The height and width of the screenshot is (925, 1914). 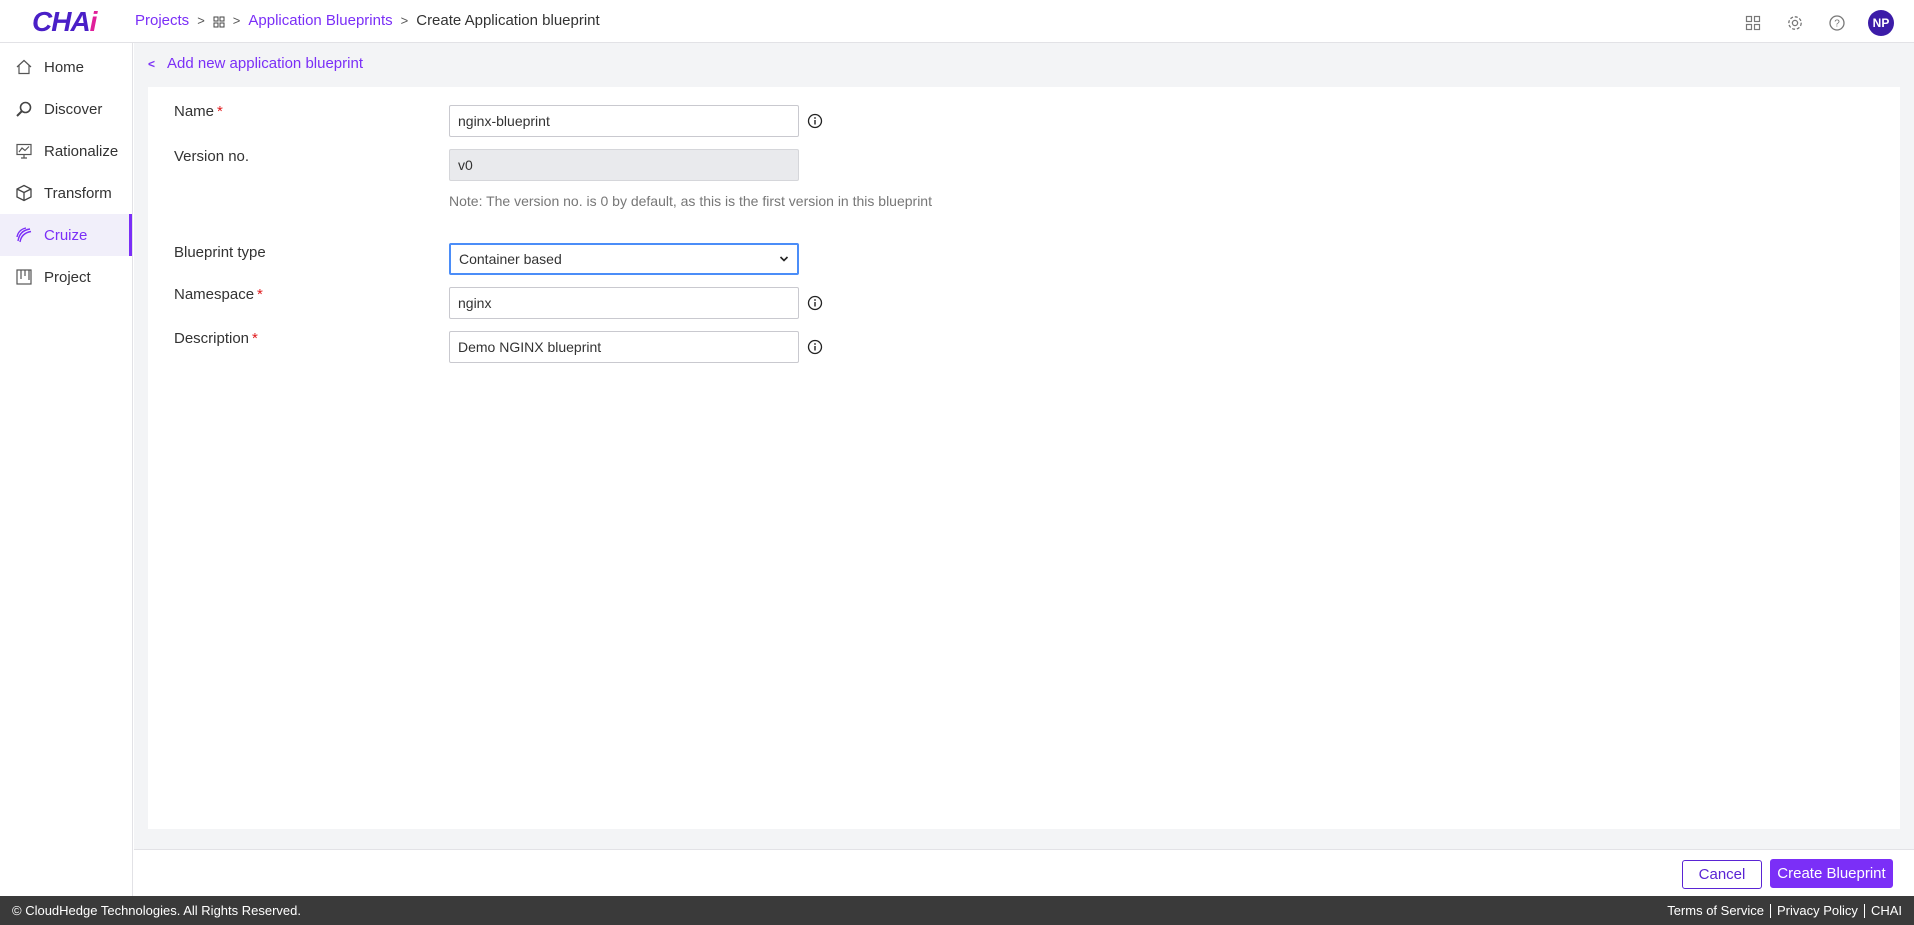 What do you see at coordinates (24, 67) in the screenshot?
I see `home-icon` at bounding box center [24, 67].